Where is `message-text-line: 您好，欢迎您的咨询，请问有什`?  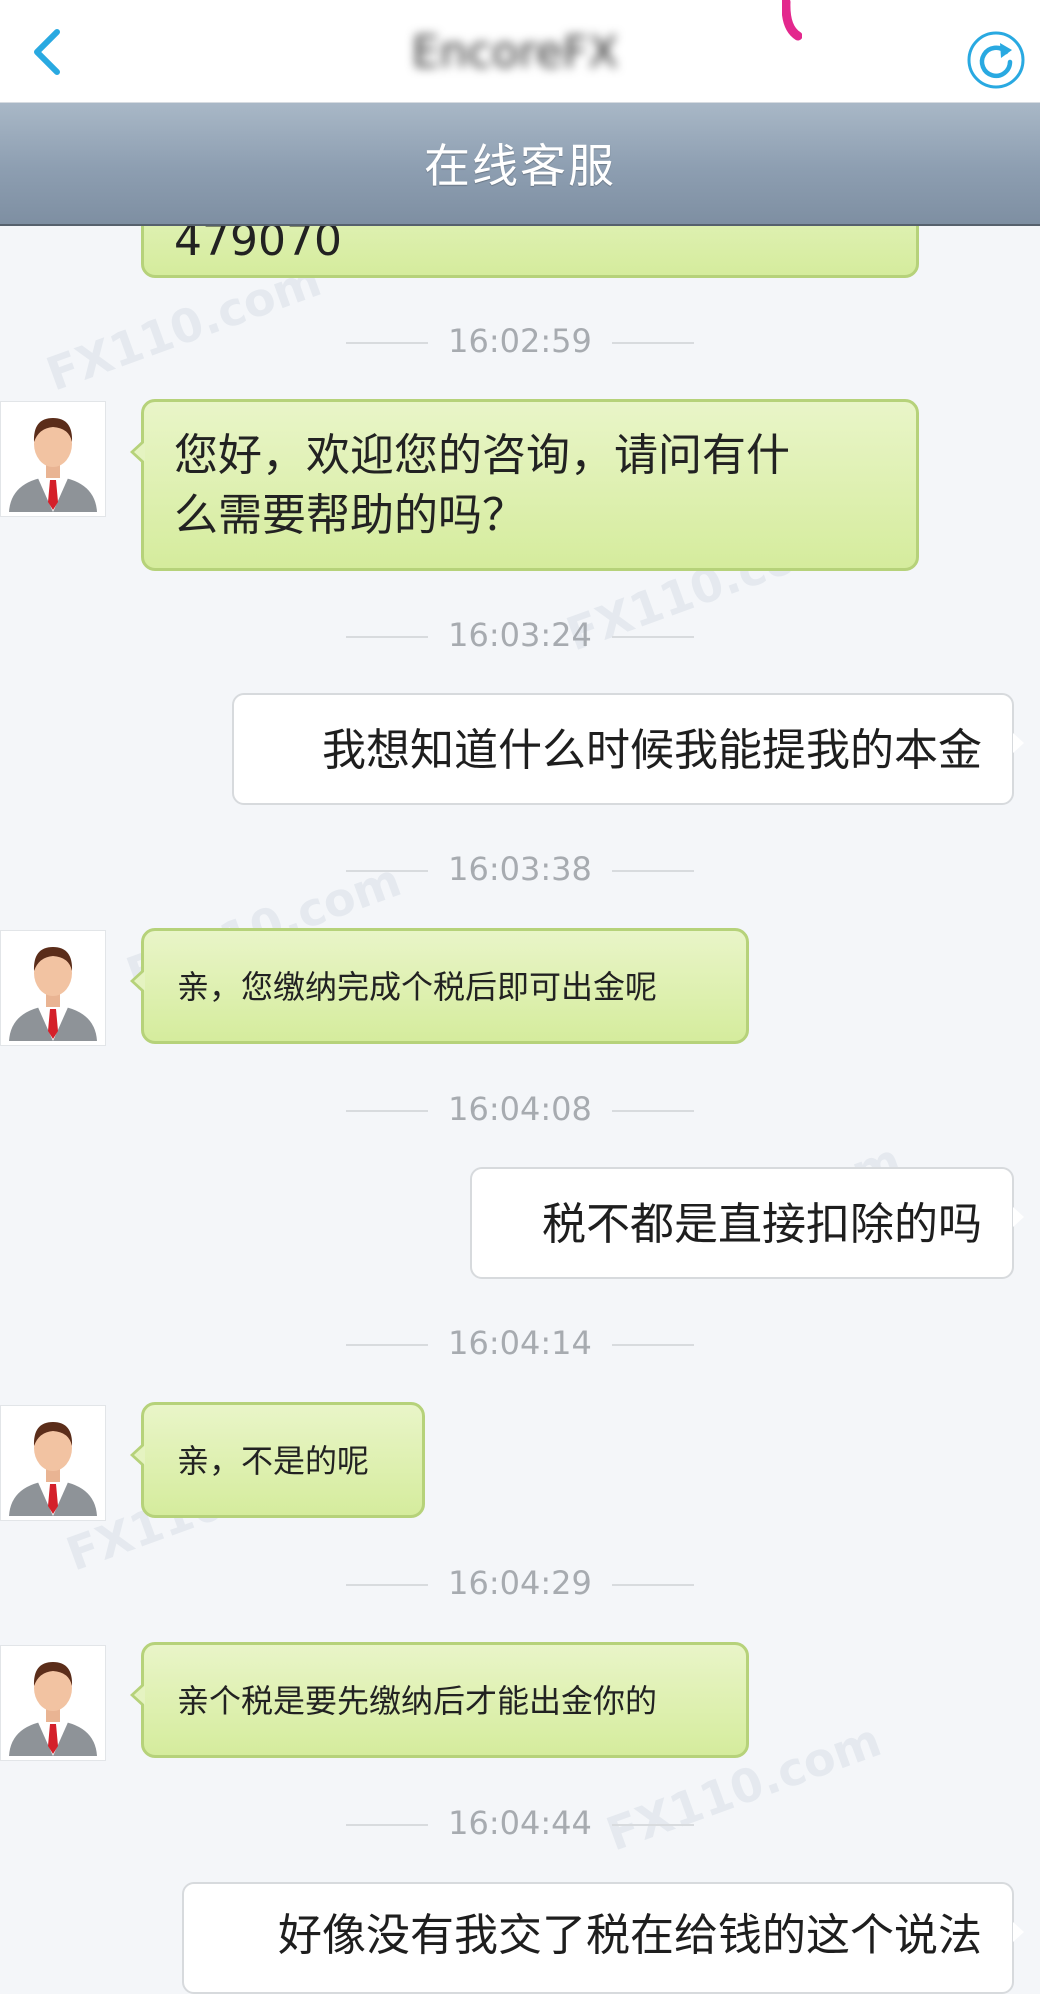 message-text-line: 您好，欢迎您的咨询，请问有什 is located at coordinates (482, 455).